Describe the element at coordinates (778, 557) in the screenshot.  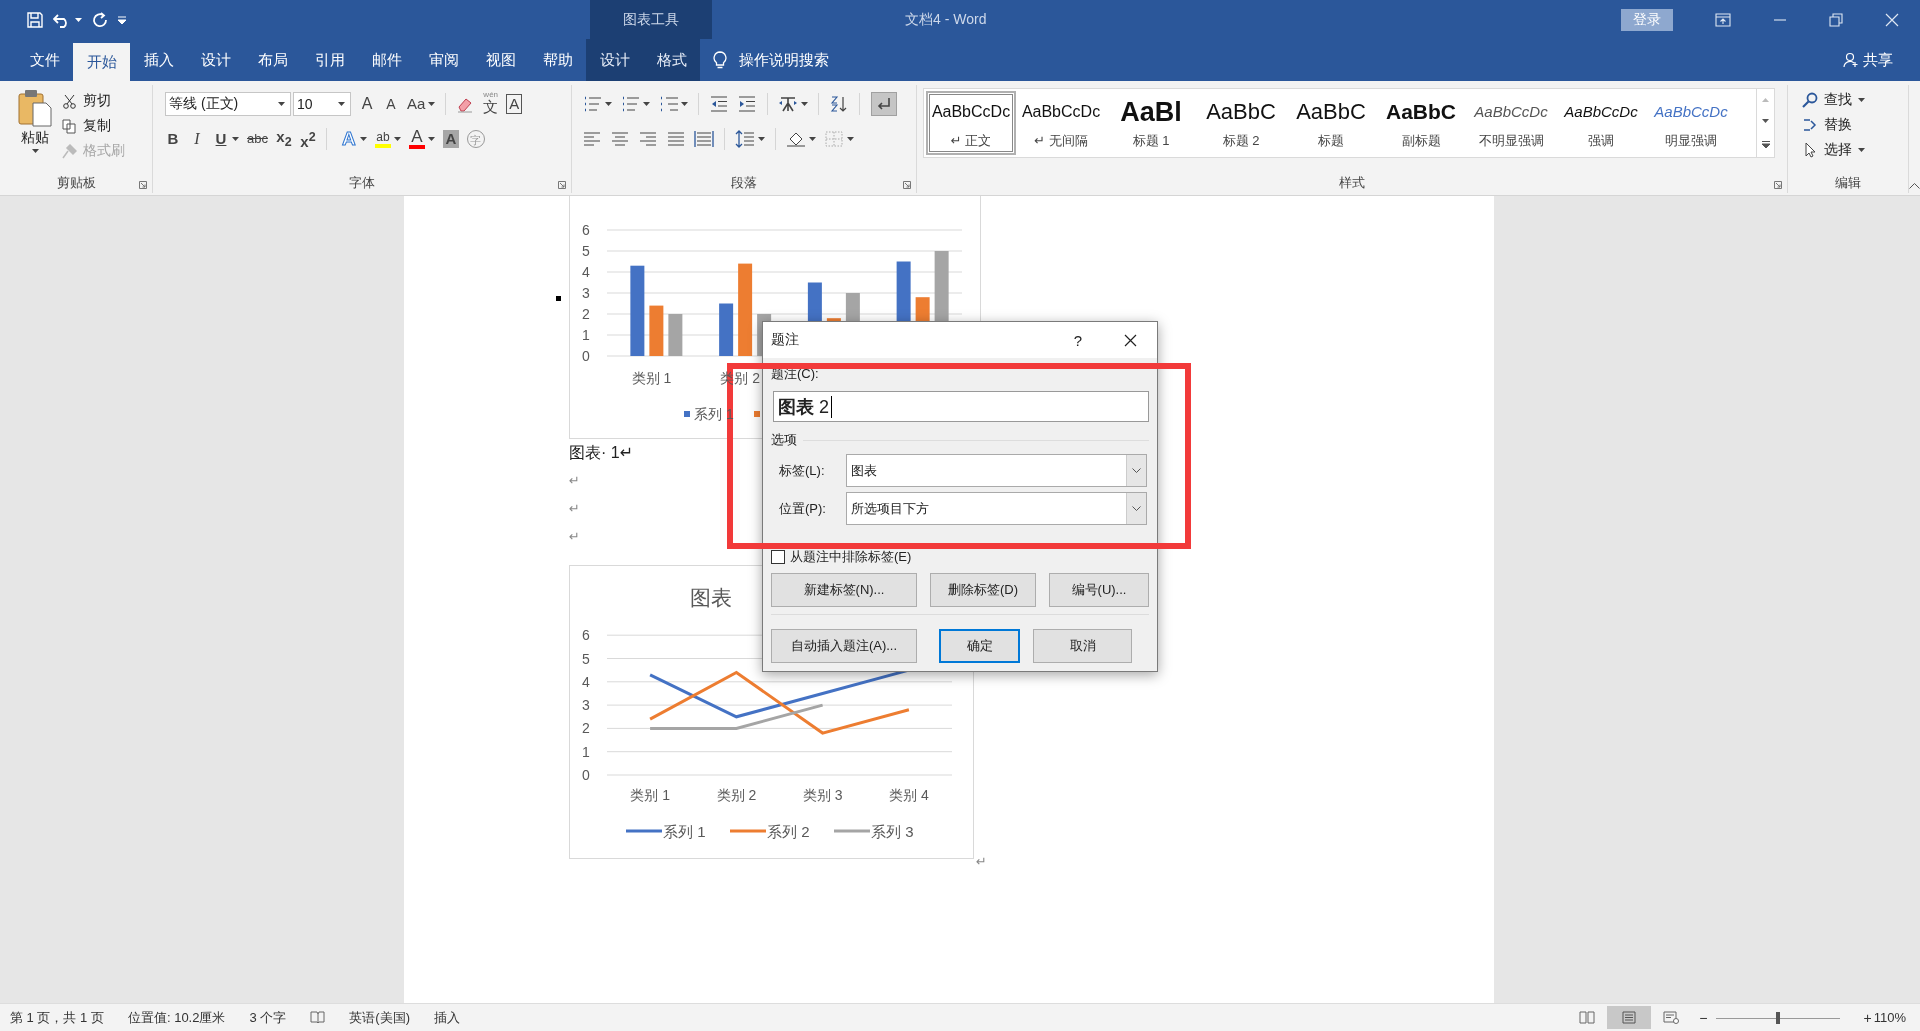
I see `checkbox` at that location.